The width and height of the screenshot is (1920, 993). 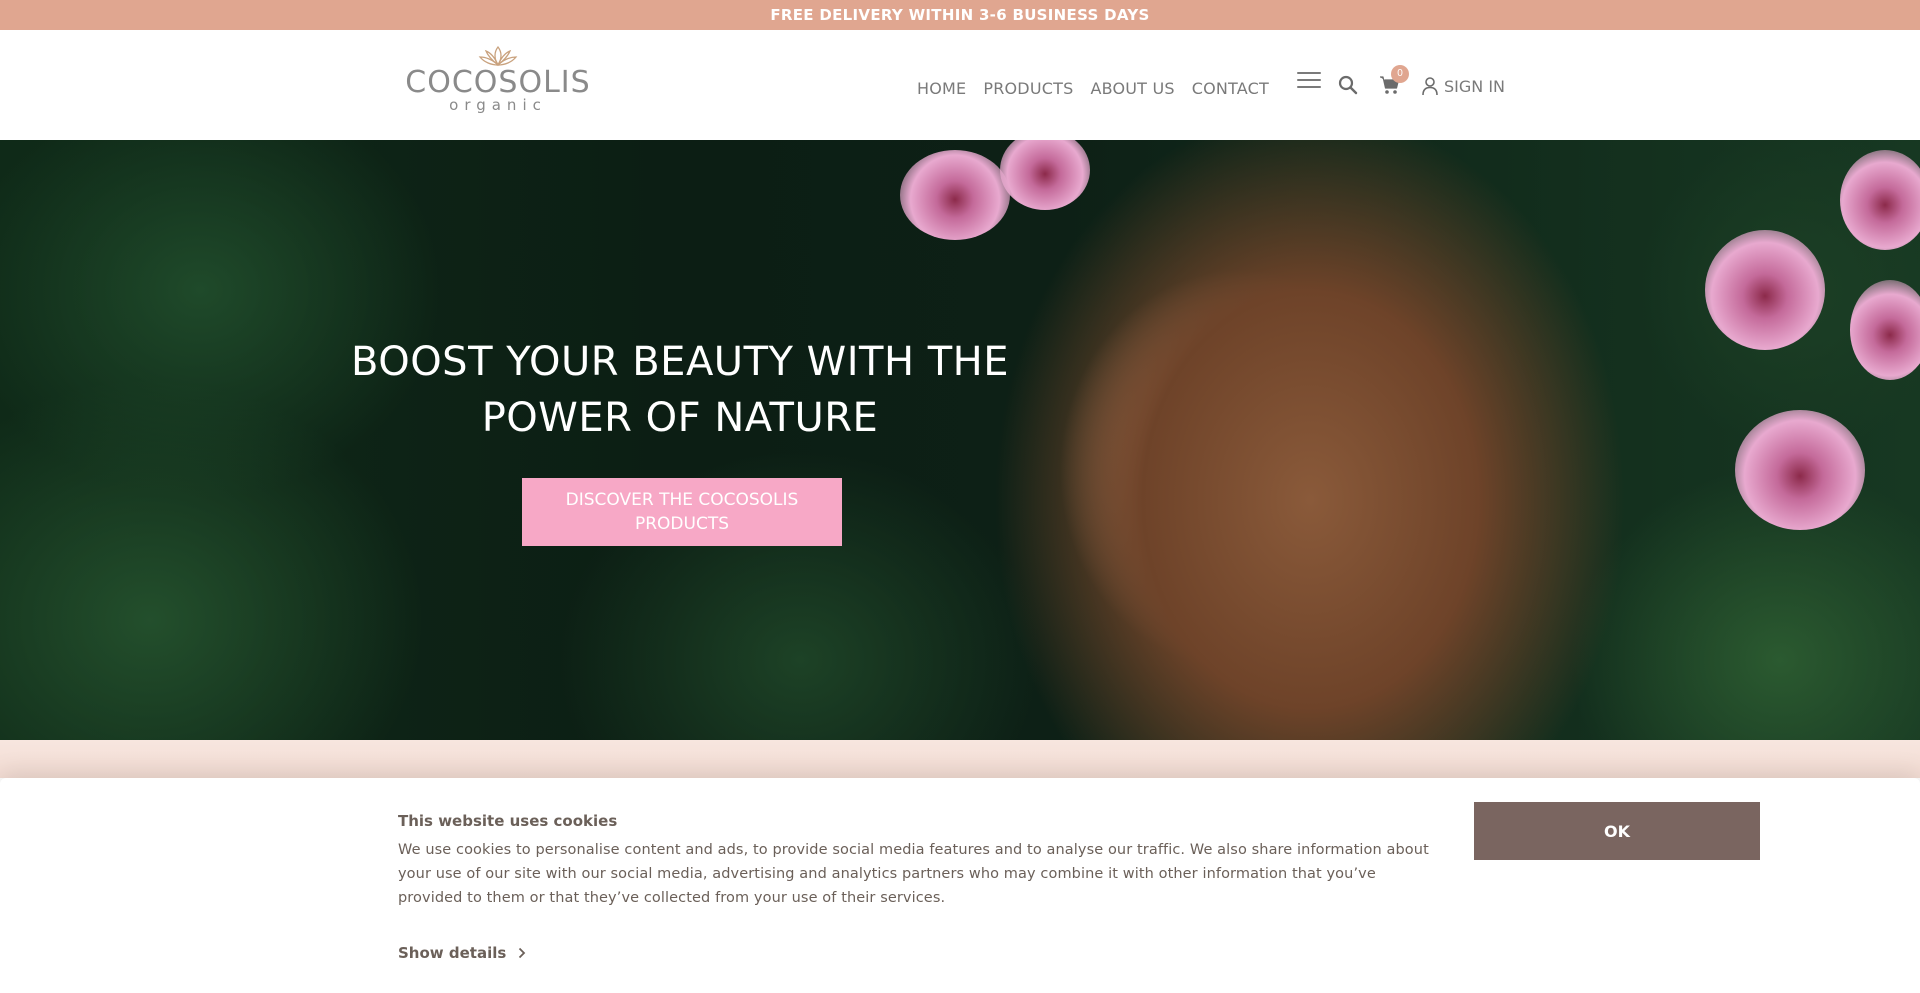 I want to click on announcement-text: FREE DELIVERY WITHIN 3-6 BUSINESS DAYS, so click(x=960, y=15).